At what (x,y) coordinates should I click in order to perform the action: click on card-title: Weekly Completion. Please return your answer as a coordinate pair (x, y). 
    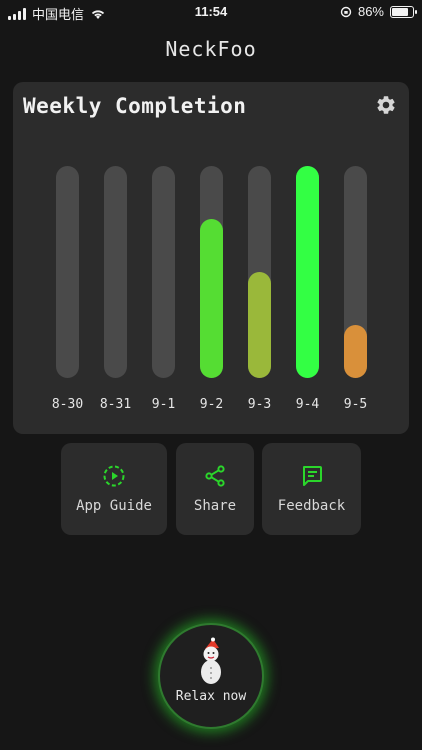
    Looking at the image, I should click on (135, 106).